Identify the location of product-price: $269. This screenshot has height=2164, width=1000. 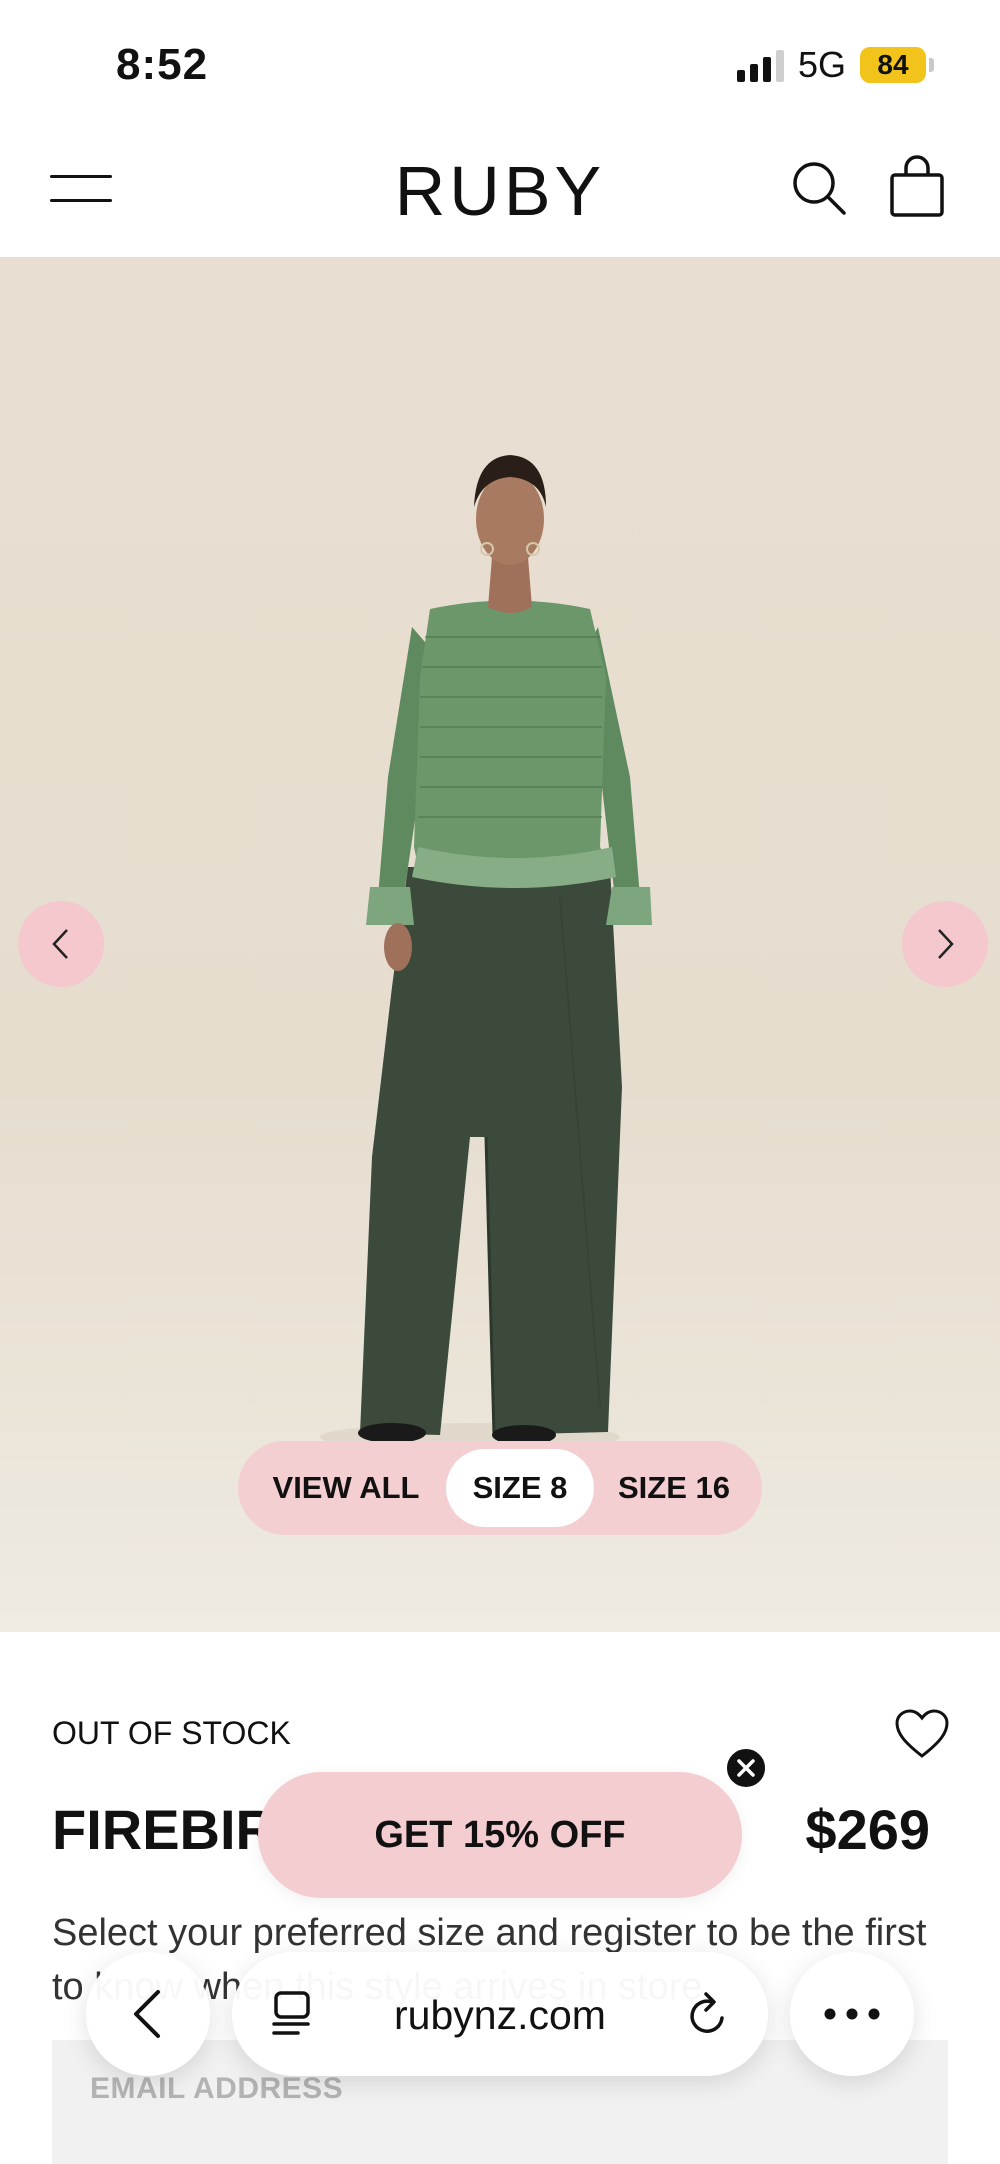
(867, 1829).